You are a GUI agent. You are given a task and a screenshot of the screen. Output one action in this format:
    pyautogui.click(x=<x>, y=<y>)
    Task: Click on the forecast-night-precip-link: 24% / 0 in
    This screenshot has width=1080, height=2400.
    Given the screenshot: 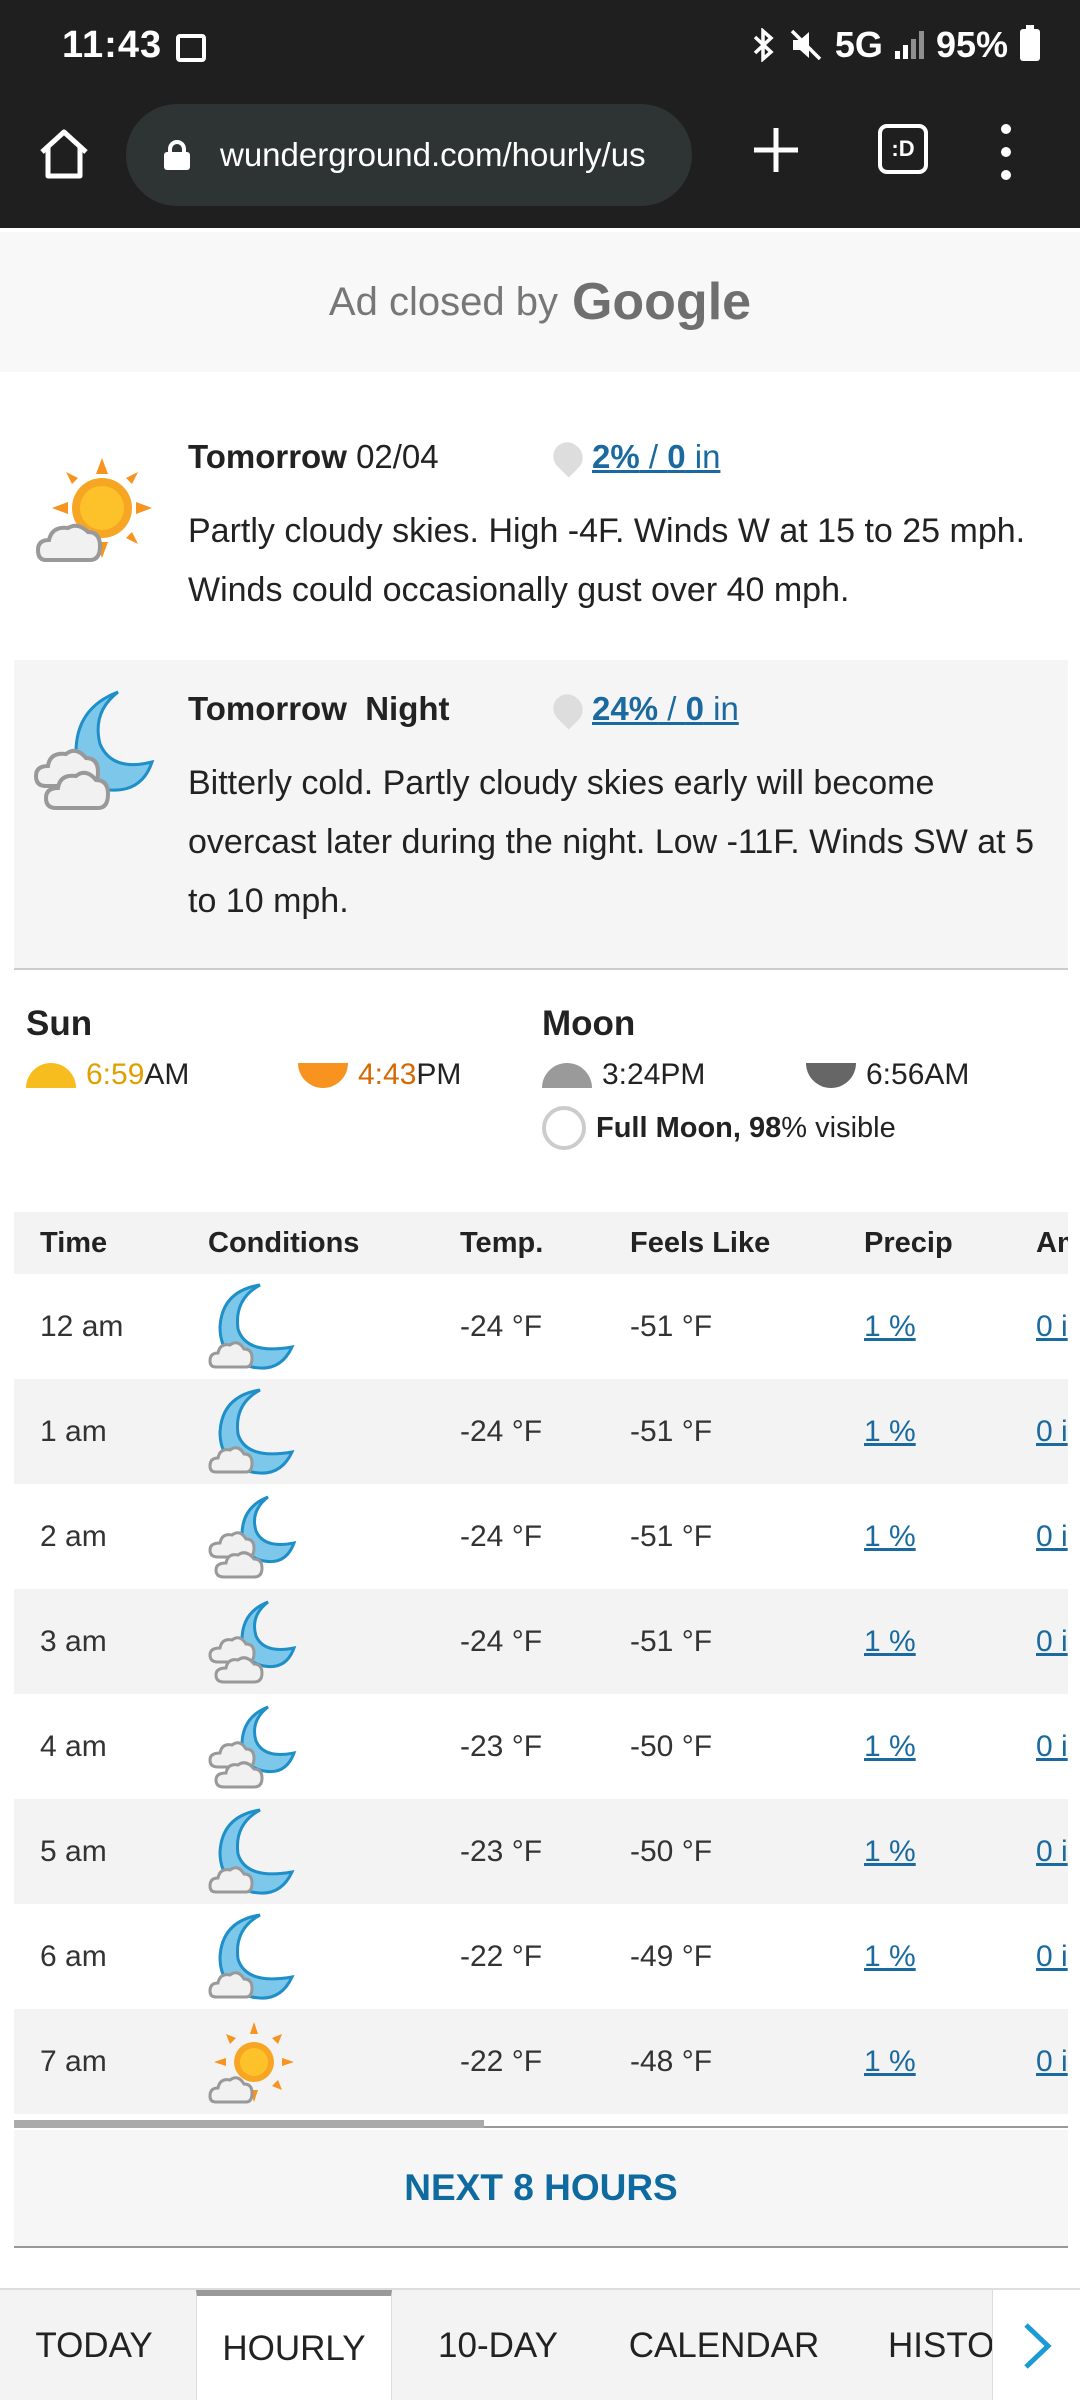 What is the action you would take?
    pyautogui.click(x=665, y=709)
    